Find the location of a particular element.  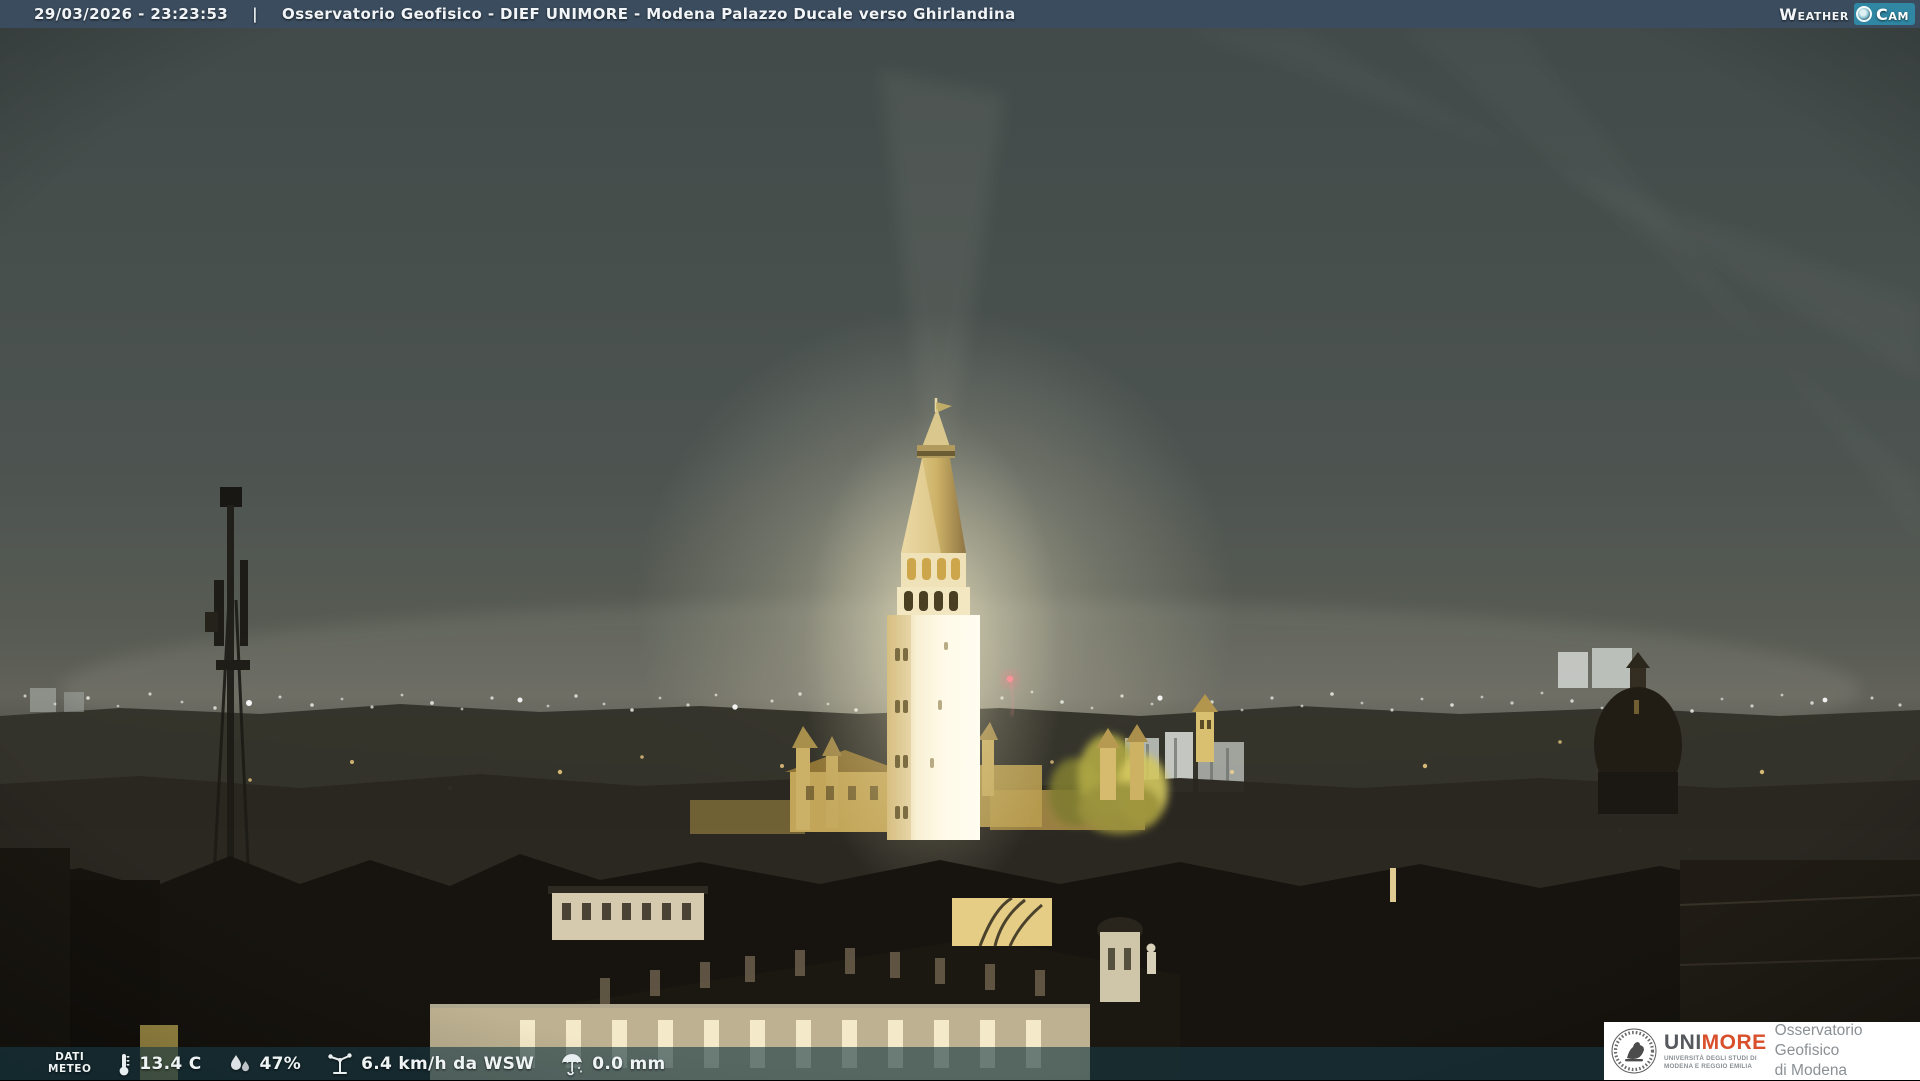

temperature-item: 13.4 C is located at coordinates (159, 1064).